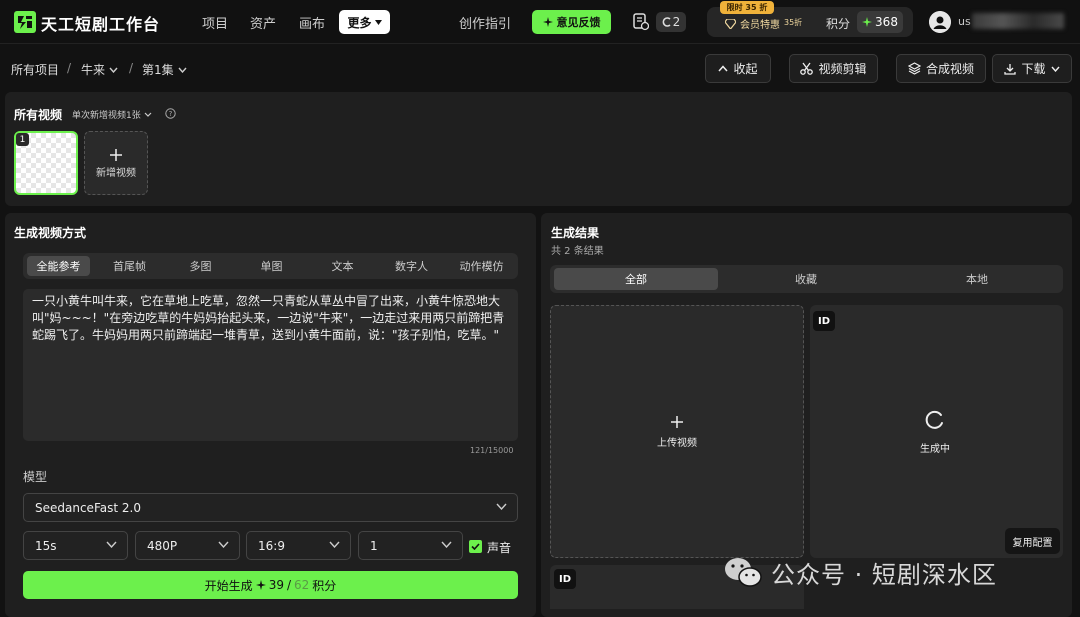 This screenshot has height=617, width=1080. I want to click on feedback-button: 意见反馈, so click(571, 22).